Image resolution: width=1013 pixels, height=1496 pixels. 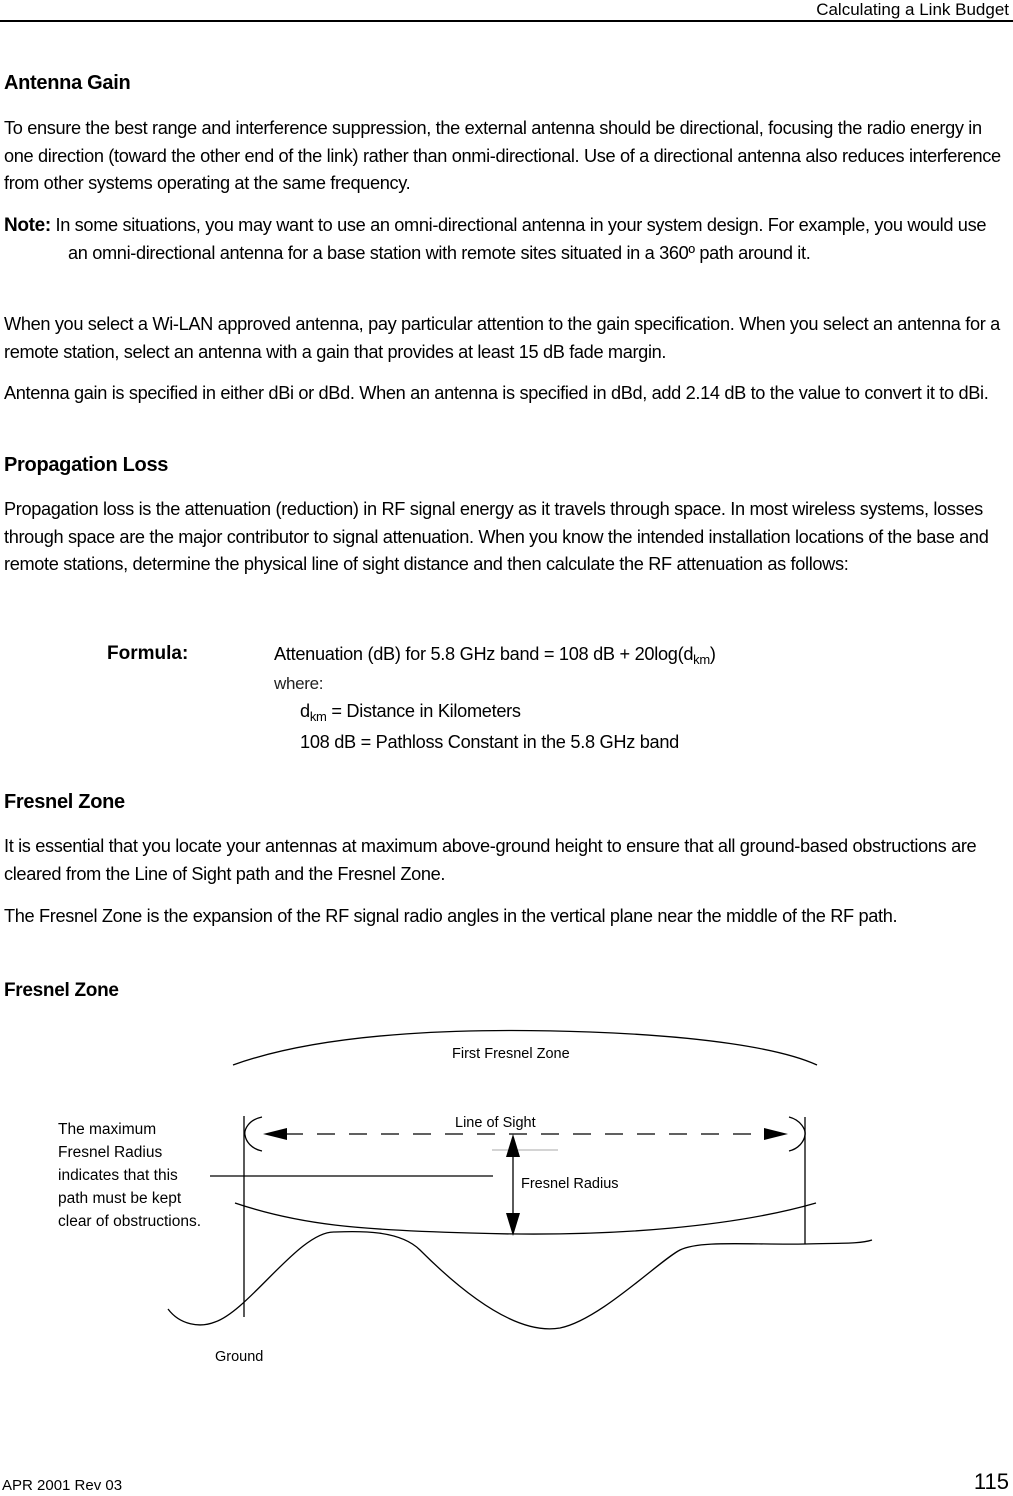 I want to click on fresnel-radius-arrowhead-down, so click(x=513, y=1224).